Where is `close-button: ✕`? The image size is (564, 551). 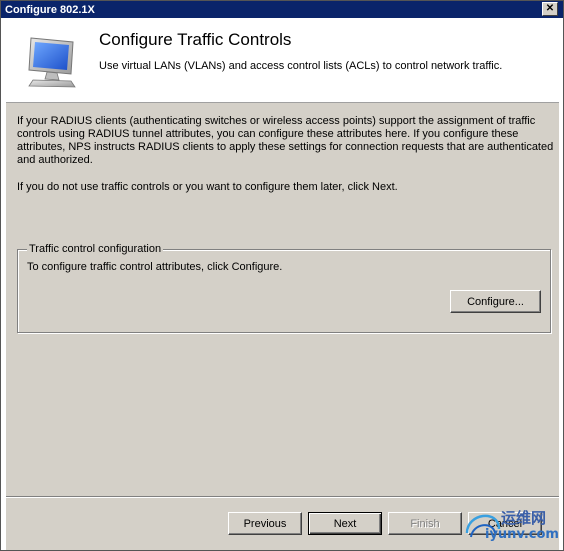 close-button: ✕ is located at coordinates (550, 9).